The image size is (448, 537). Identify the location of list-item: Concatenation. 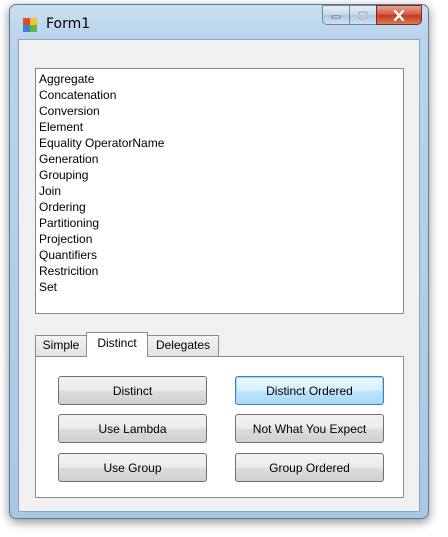
(221, 95).